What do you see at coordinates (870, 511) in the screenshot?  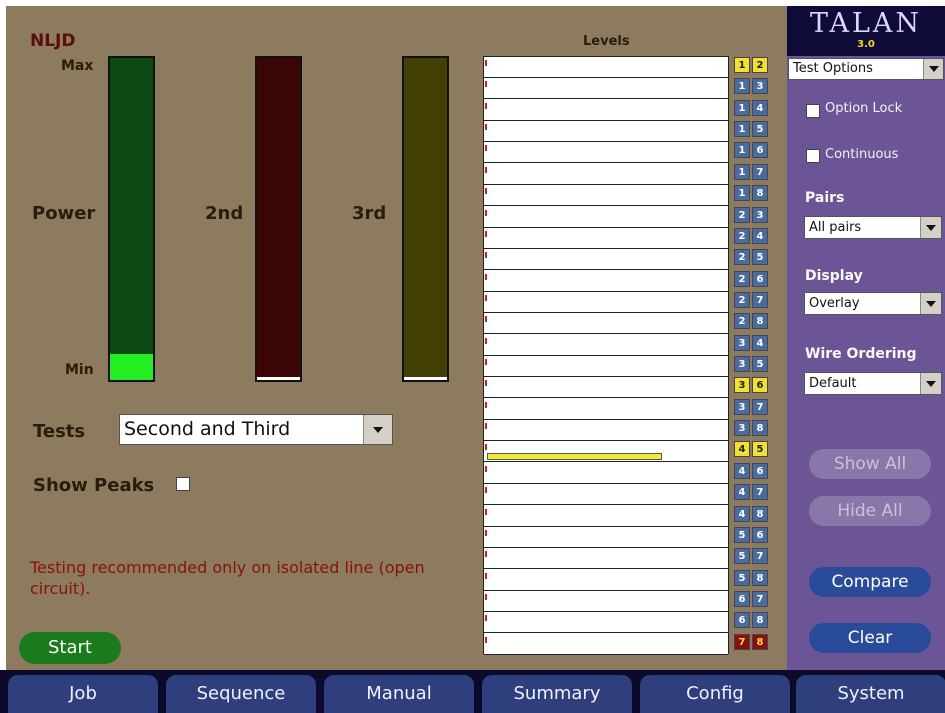 I see `hide-all-button: Hide All` at bounding box center [870, 511].